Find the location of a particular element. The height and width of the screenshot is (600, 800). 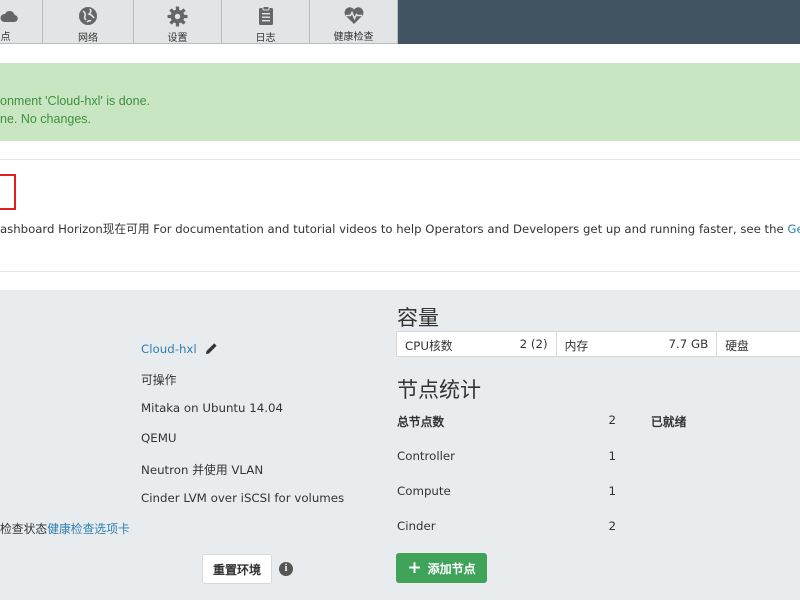

role-label-compute: Compute is located at coordinates (424, 491).